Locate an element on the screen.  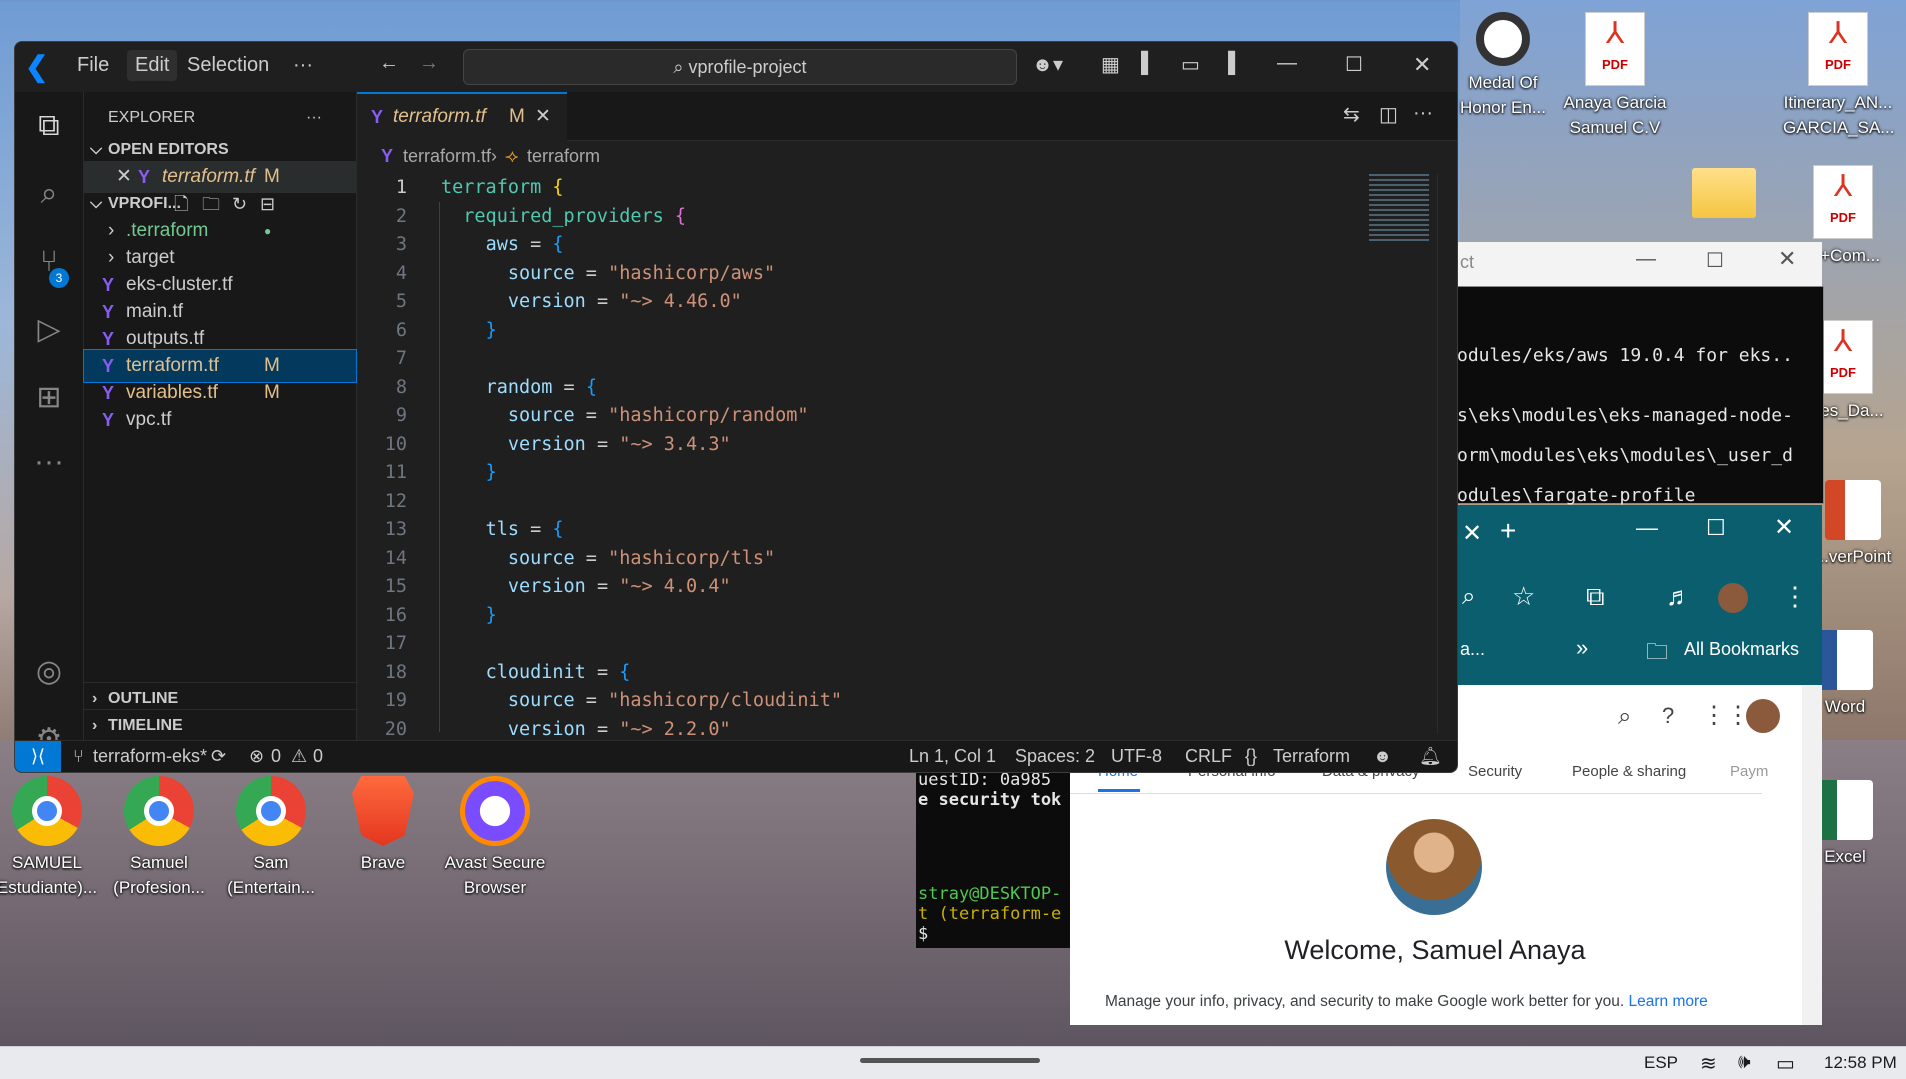
copilot-icon: ☻ is located at coordinates (1382, 756).